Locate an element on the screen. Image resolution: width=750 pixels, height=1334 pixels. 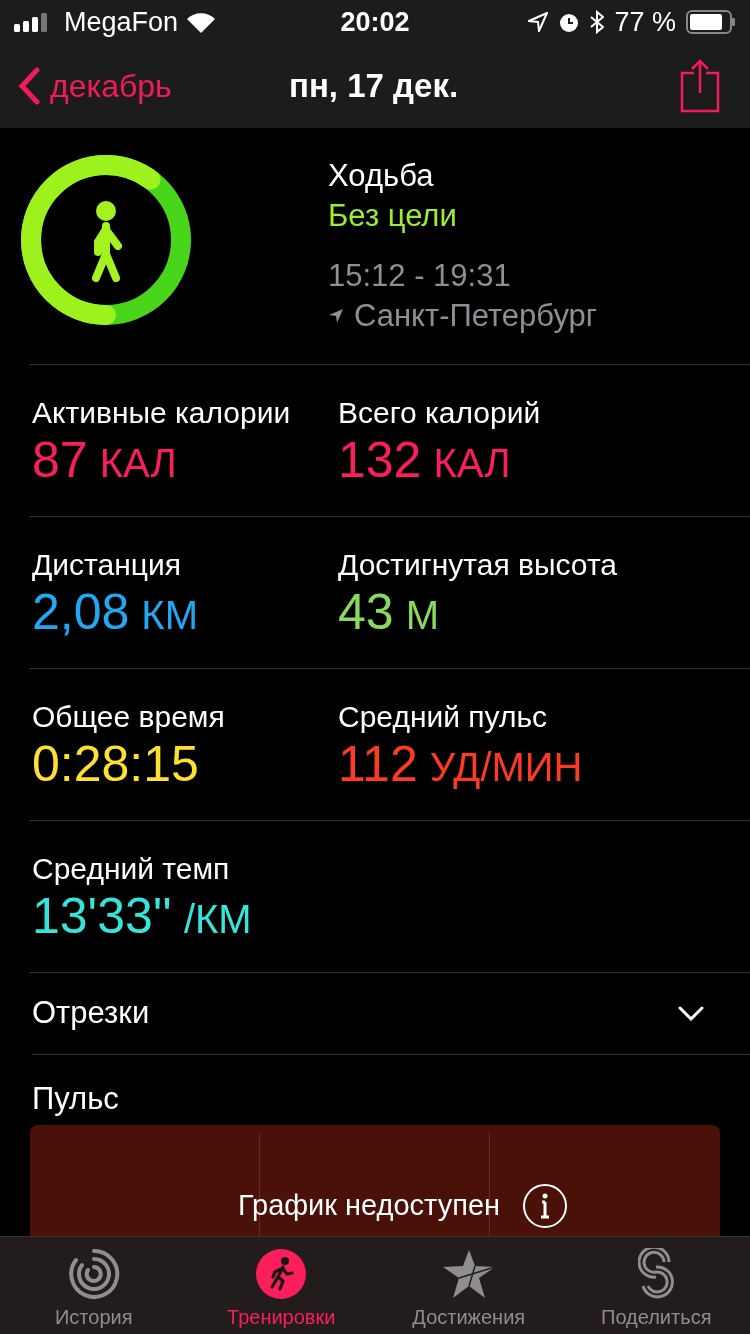
metric-value: 0:28:15 is located at coordinates (115, 764).